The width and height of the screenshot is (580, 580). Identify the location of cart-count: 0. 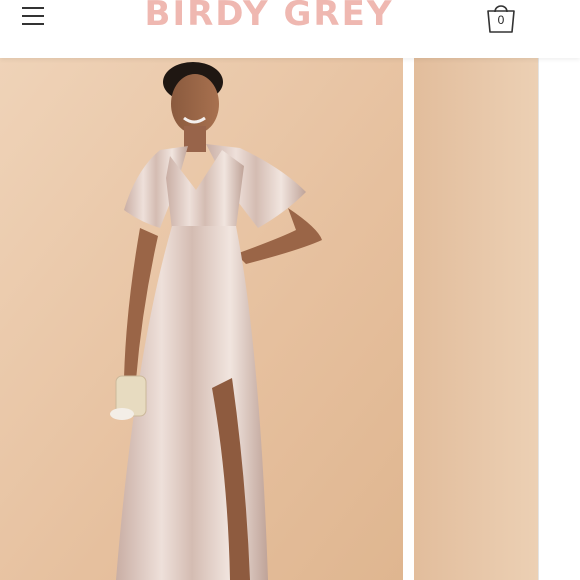
(501, 20).